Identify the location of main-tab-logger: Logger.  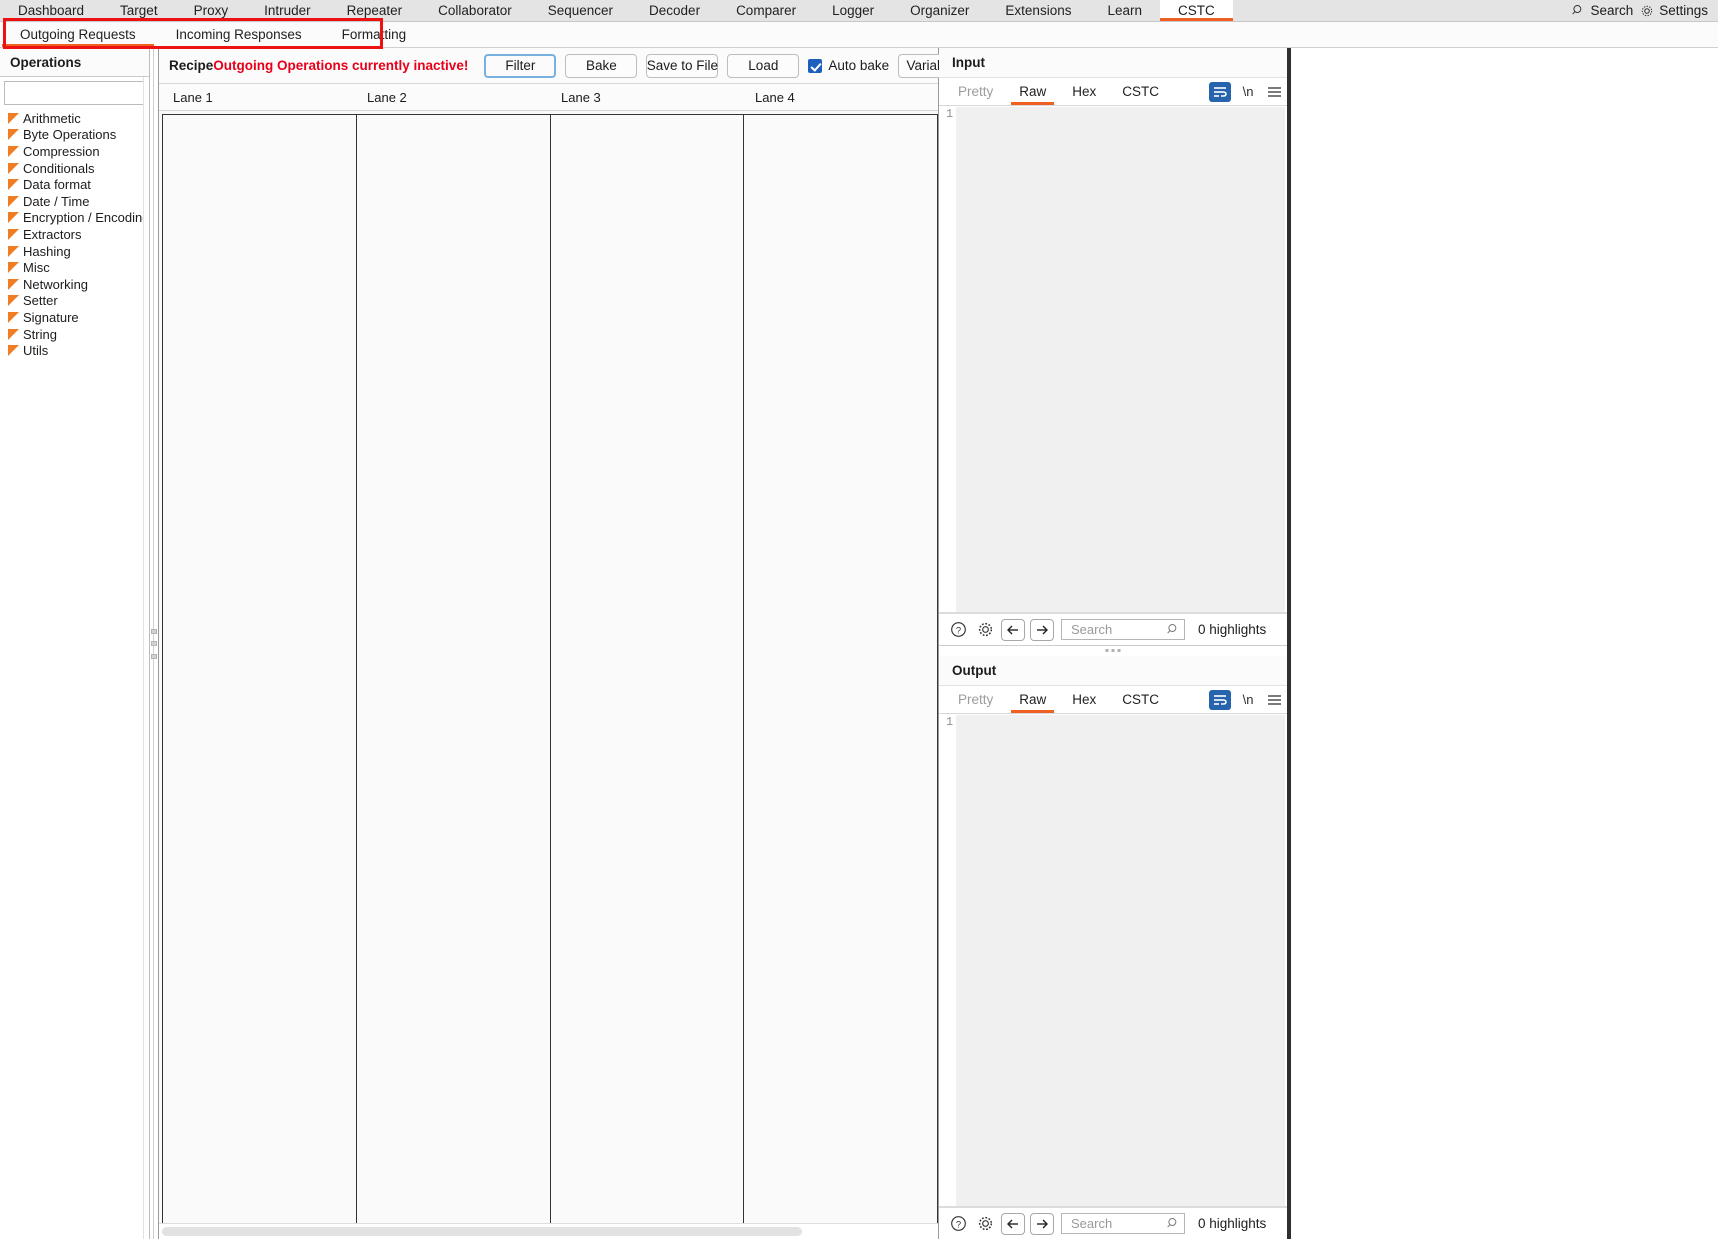
(853, 10).